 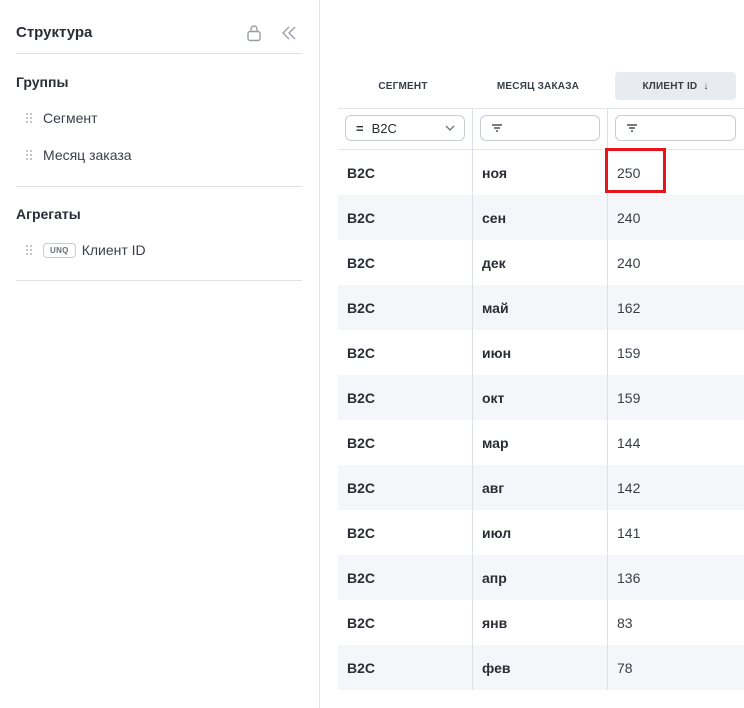 I want to click on table-row: B2C июн 159, so click(x=541, y=352).